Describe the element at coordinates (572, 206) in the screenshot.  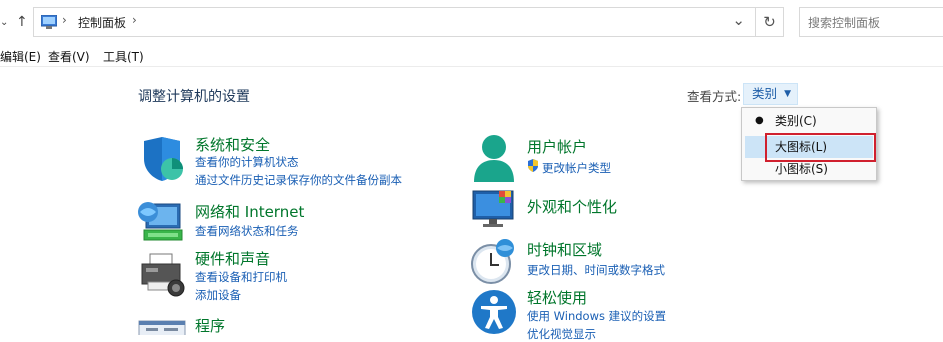
I see `category-appearance-personalization: 外观和个性化` at that location.